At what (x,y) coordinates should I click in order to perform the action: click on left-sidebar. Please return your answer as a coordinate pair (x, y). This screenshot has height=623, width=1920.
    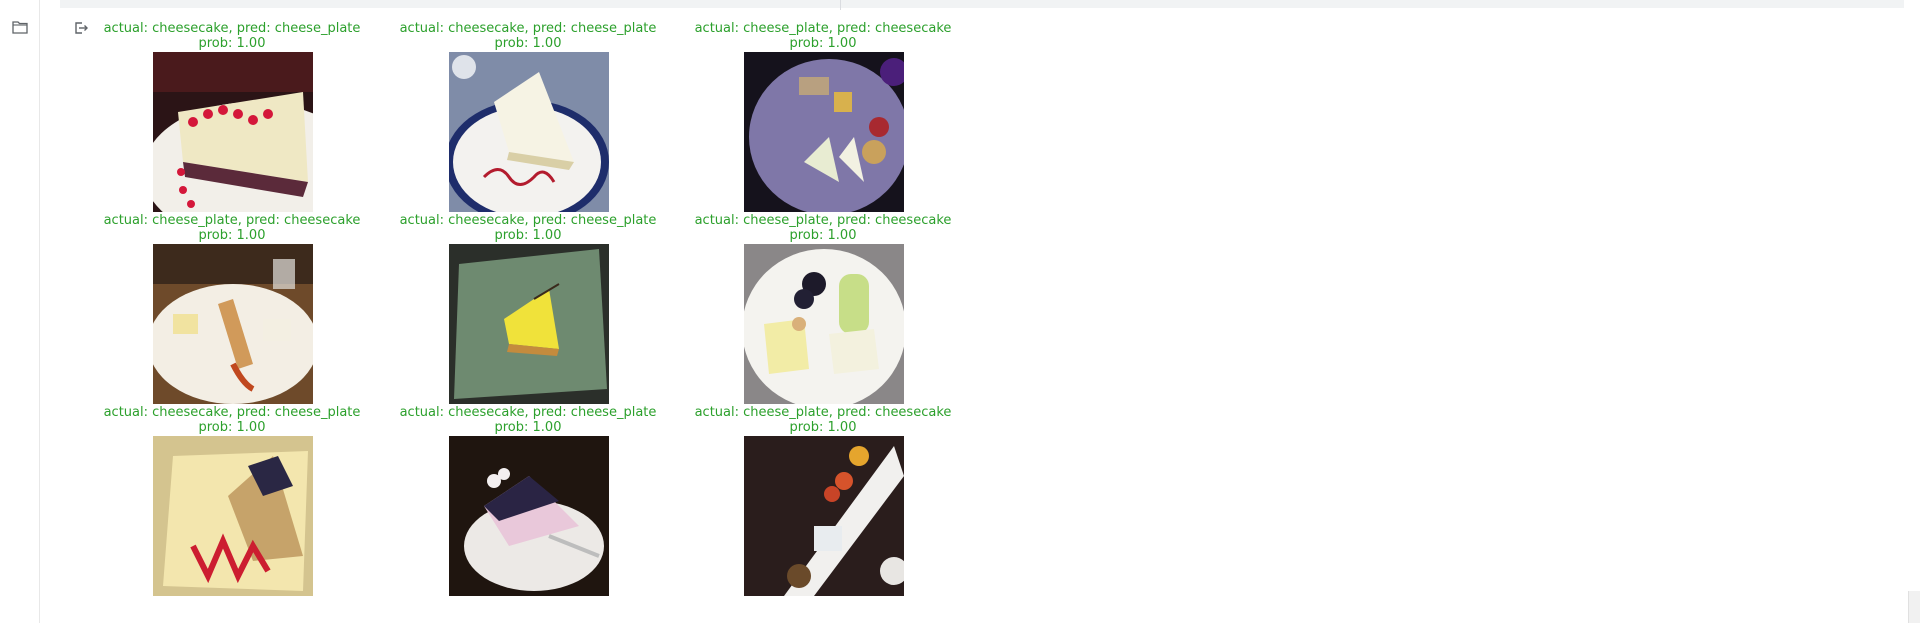
    Looking at the image, I should click on (20, 311).